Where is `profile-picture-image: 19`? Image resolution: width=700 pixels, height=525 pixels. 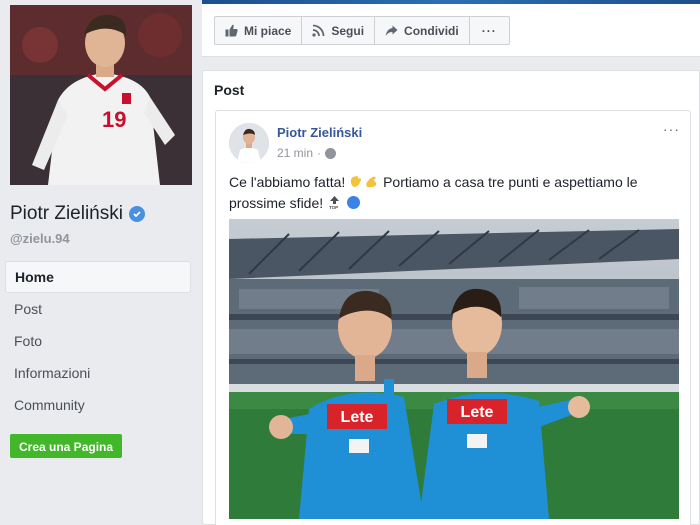 profile-picture-image: 19 is located at coordinates (101, 95).